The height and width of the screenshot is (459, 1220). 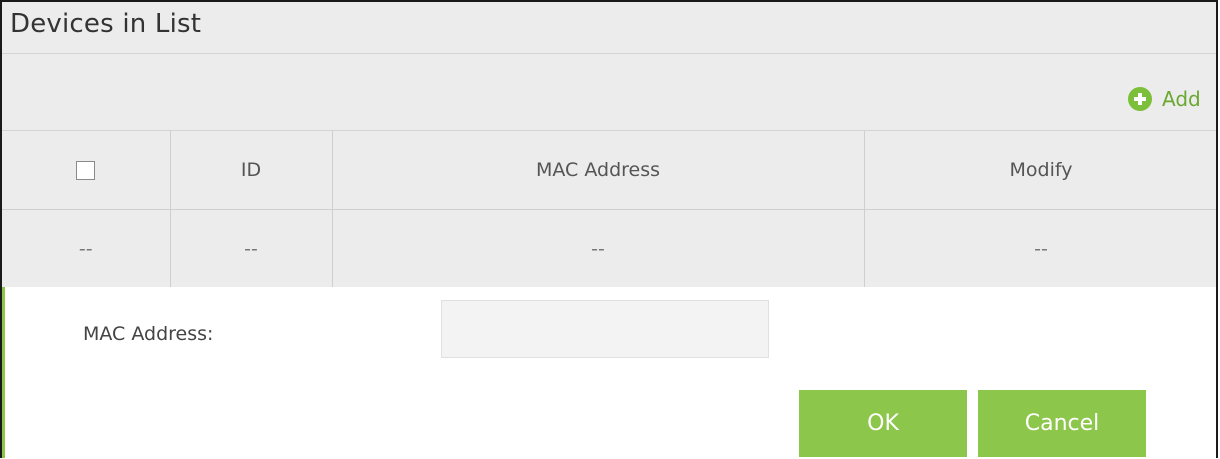 What do you see at coordinates (883, 423) in the screenshot?
I see `ok-button: OK` at bounding box center [883, 423].